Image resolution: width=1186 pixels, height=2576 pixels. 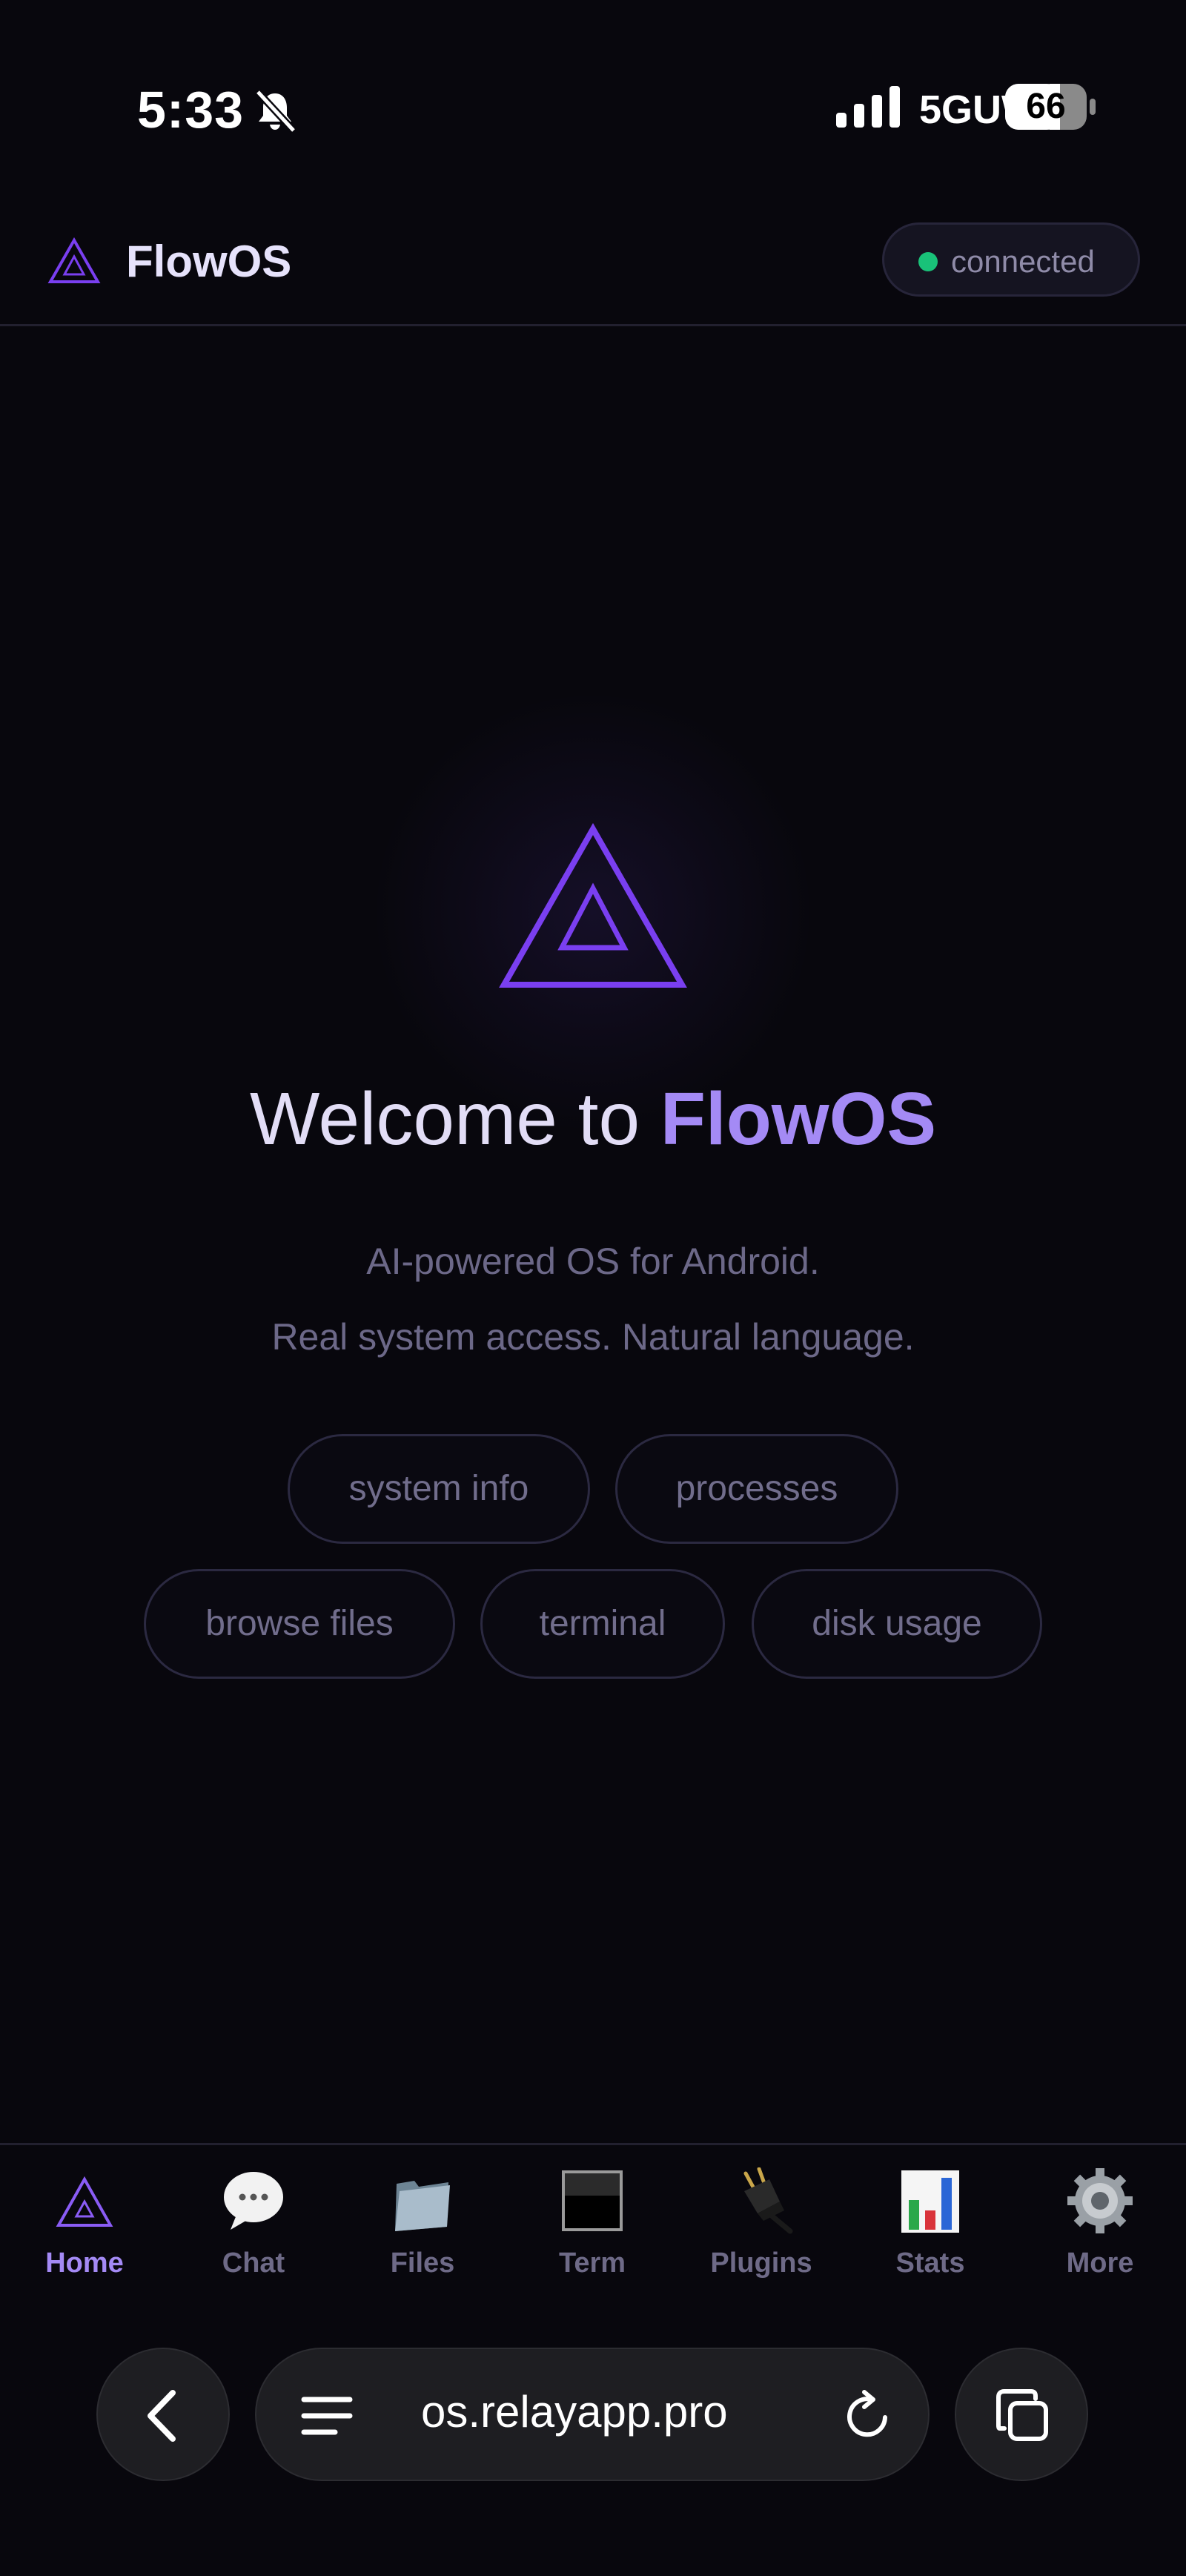 I want to click on terminal-icon, so click(x=592, y=2200).